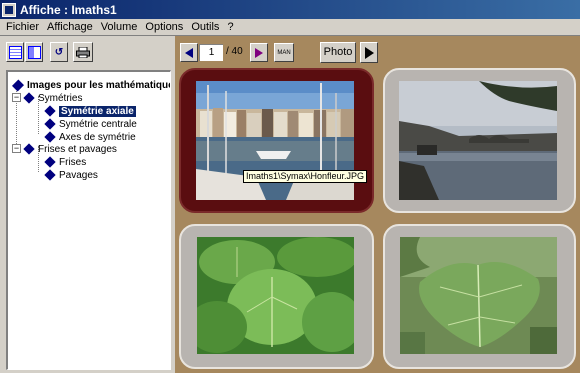  I want to click on grid-icon, so click(15, 52).